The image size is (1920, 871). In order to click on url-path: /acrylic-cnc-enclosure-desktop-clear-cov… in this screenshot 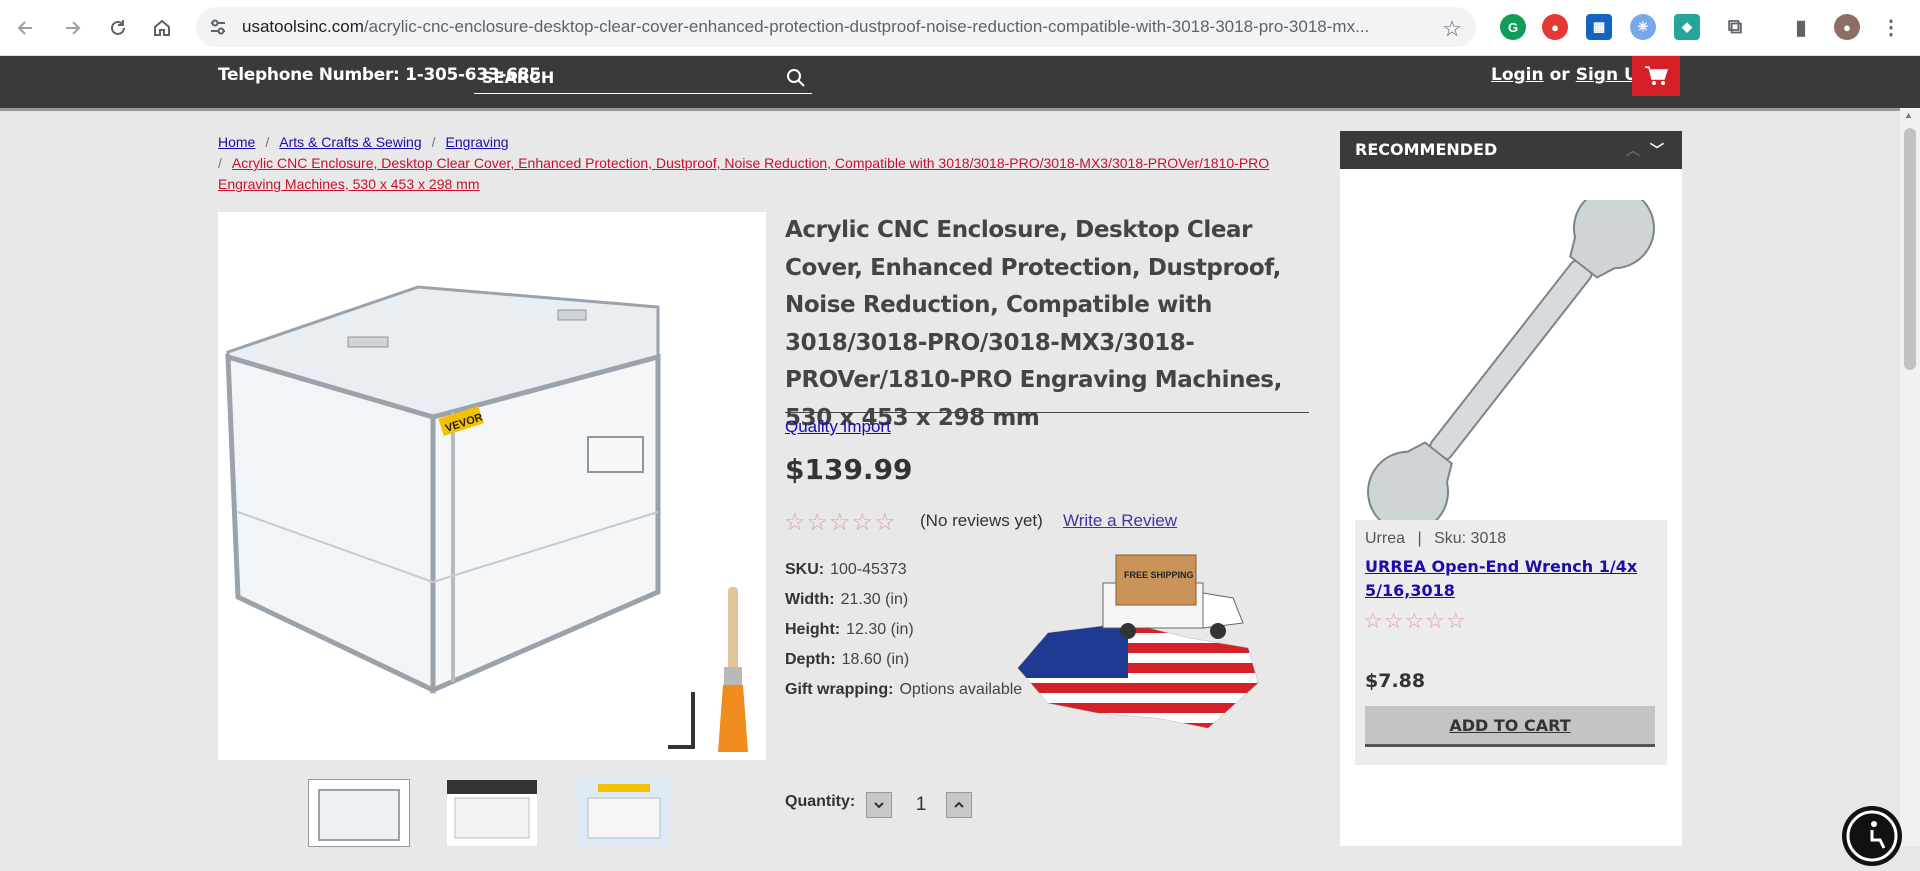, I will do `click(866, 26)`.